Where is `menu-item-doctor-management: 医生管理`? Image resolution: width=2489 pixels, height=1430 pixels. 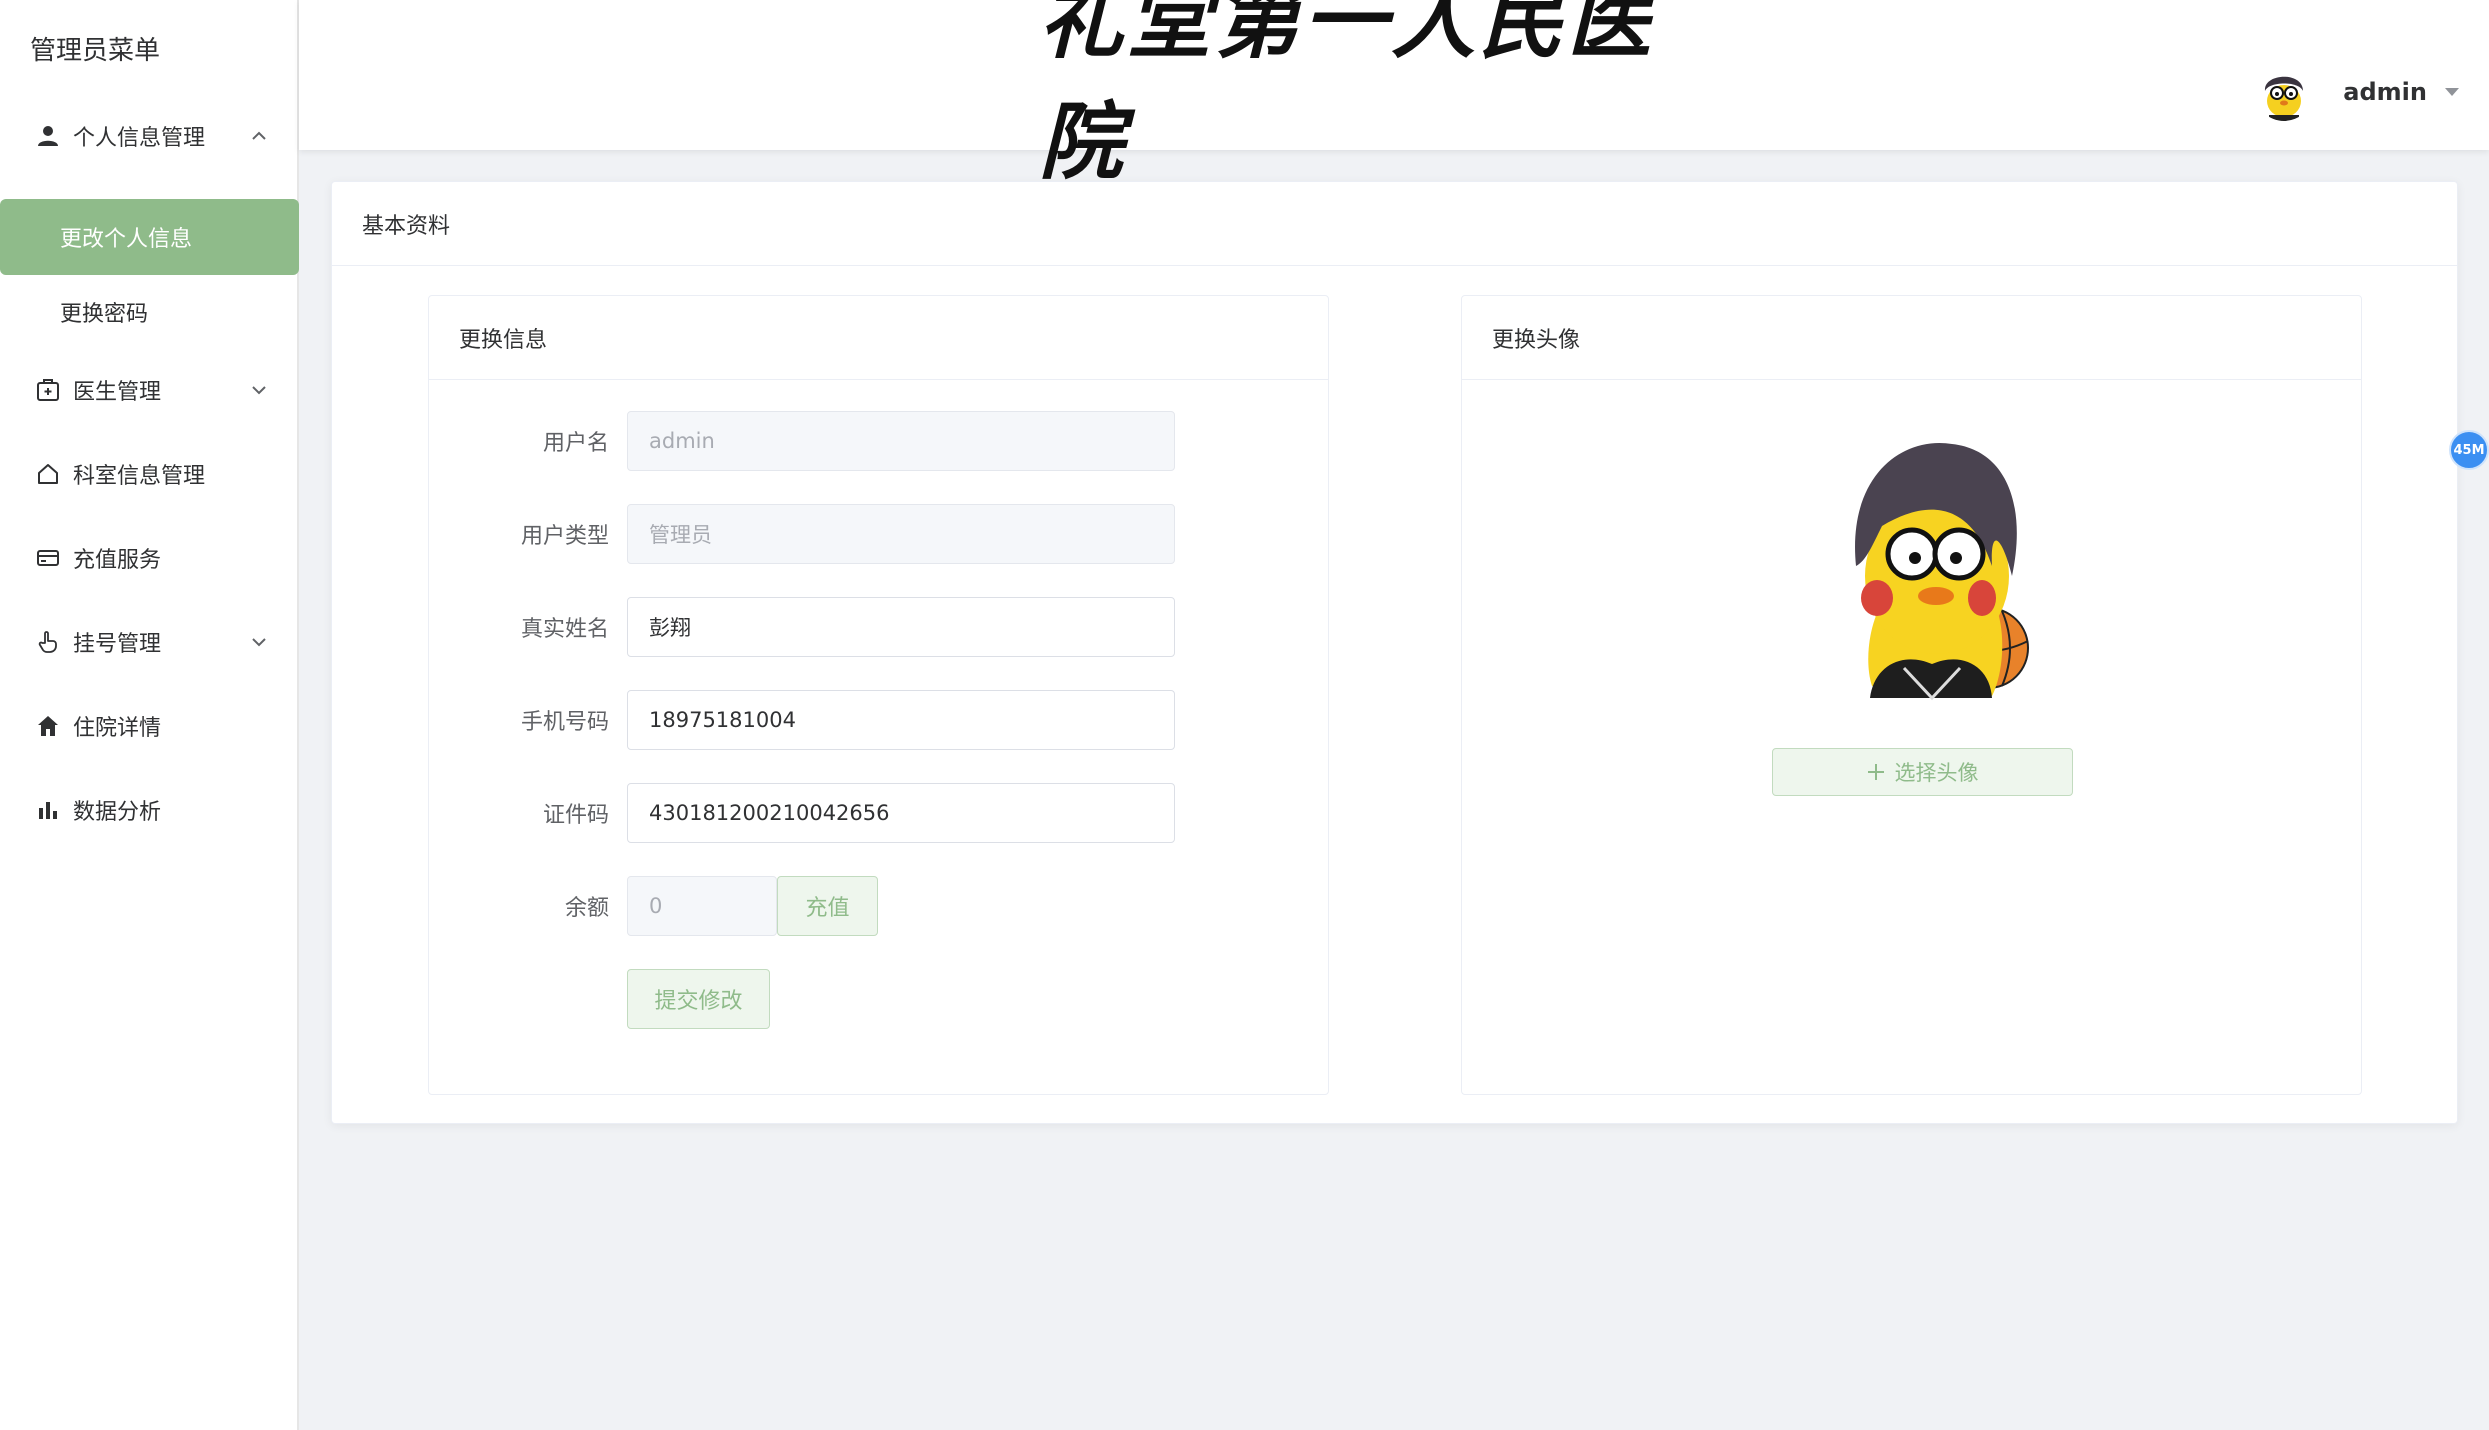
menu-item-doctor-management: 医生管理 is located at coordinates (149, 390).